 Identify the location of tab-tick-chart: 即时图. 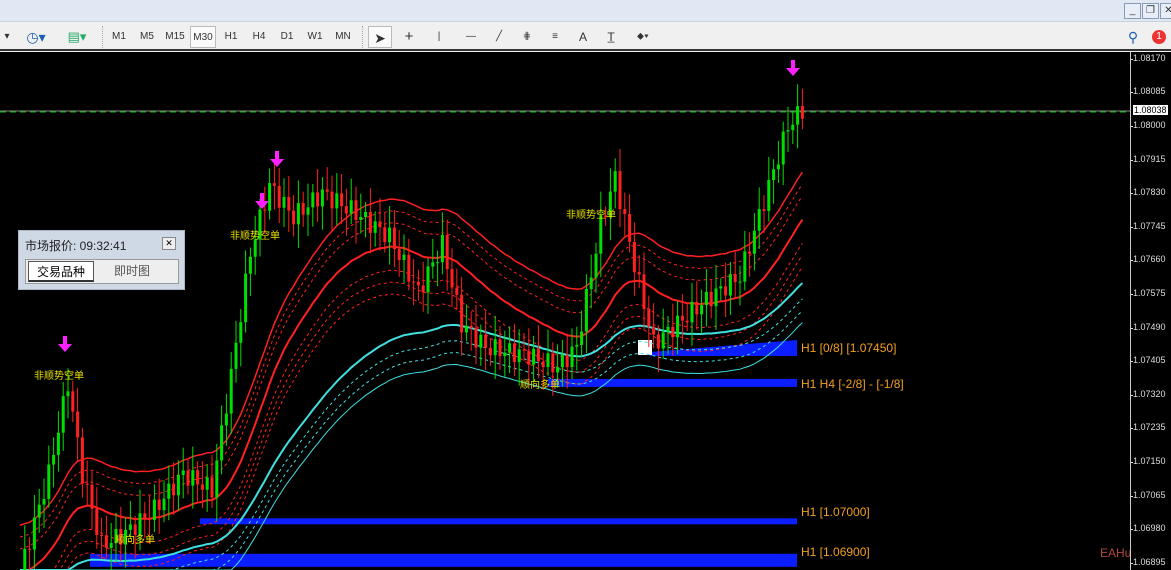
(132, 271).